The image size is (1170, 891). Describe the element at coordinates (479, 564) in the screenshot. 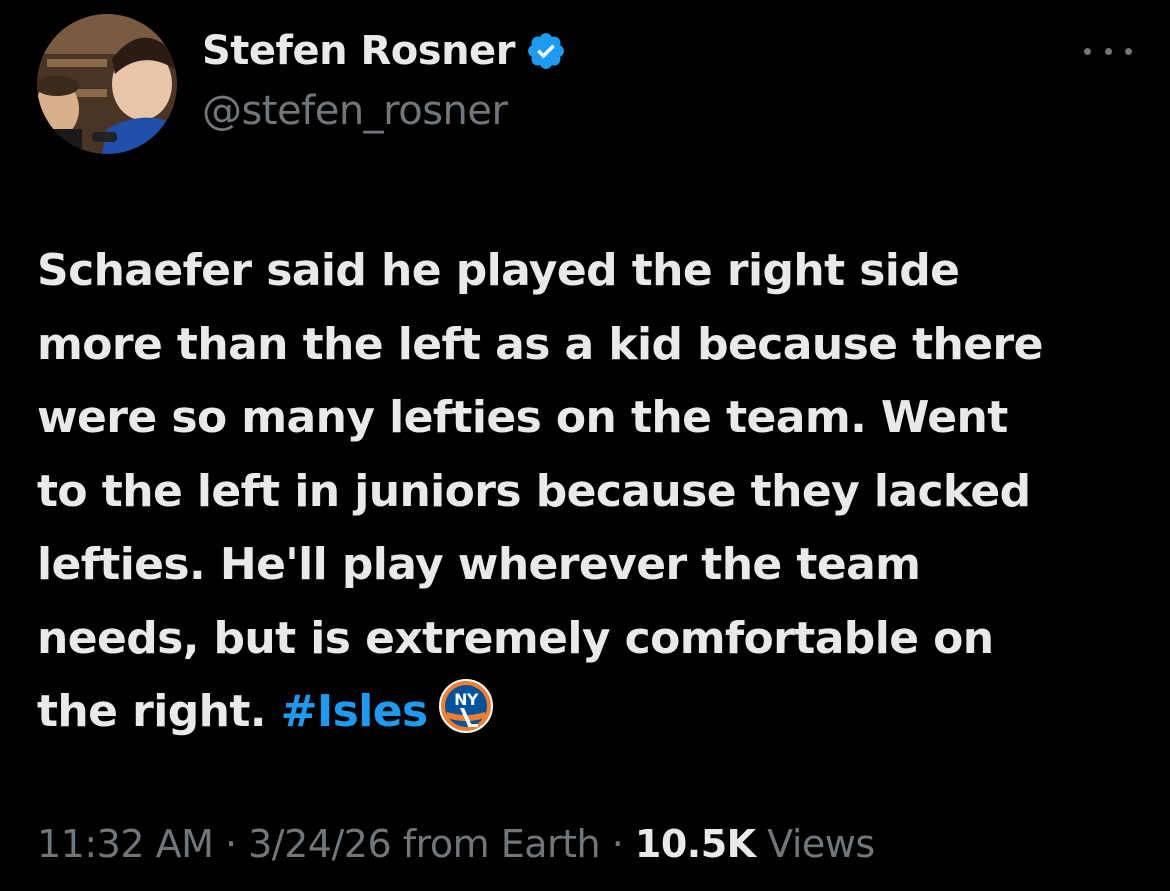

I see `tweet-line: lefties. He'll play wherever the team` at that location.